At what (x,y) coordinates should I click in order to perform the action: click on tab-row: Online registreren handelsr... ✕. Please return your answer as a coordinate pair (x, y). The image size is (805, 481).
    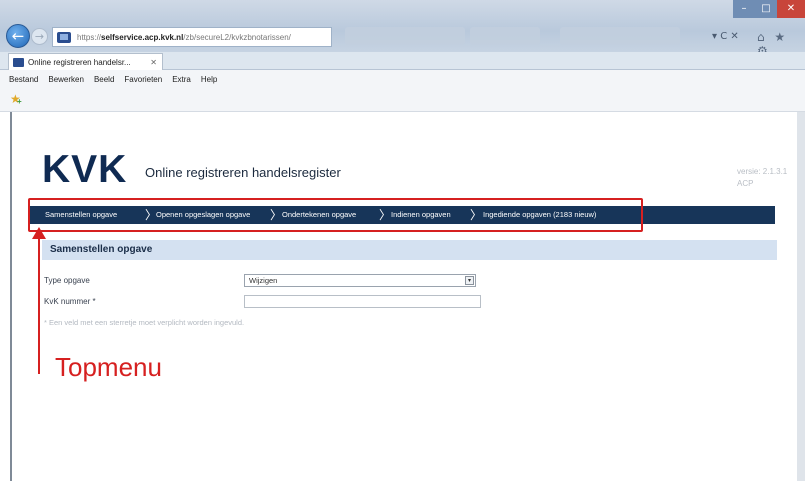
    Looking at the image, I should click on (402, 61).